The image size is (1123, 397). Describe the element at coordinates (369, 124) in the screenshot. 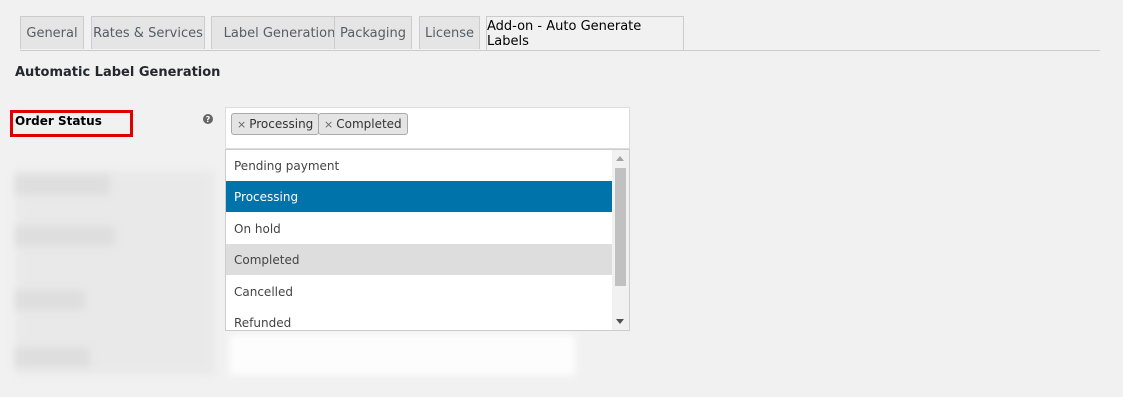

I see `chip-label: Completed` at that location.